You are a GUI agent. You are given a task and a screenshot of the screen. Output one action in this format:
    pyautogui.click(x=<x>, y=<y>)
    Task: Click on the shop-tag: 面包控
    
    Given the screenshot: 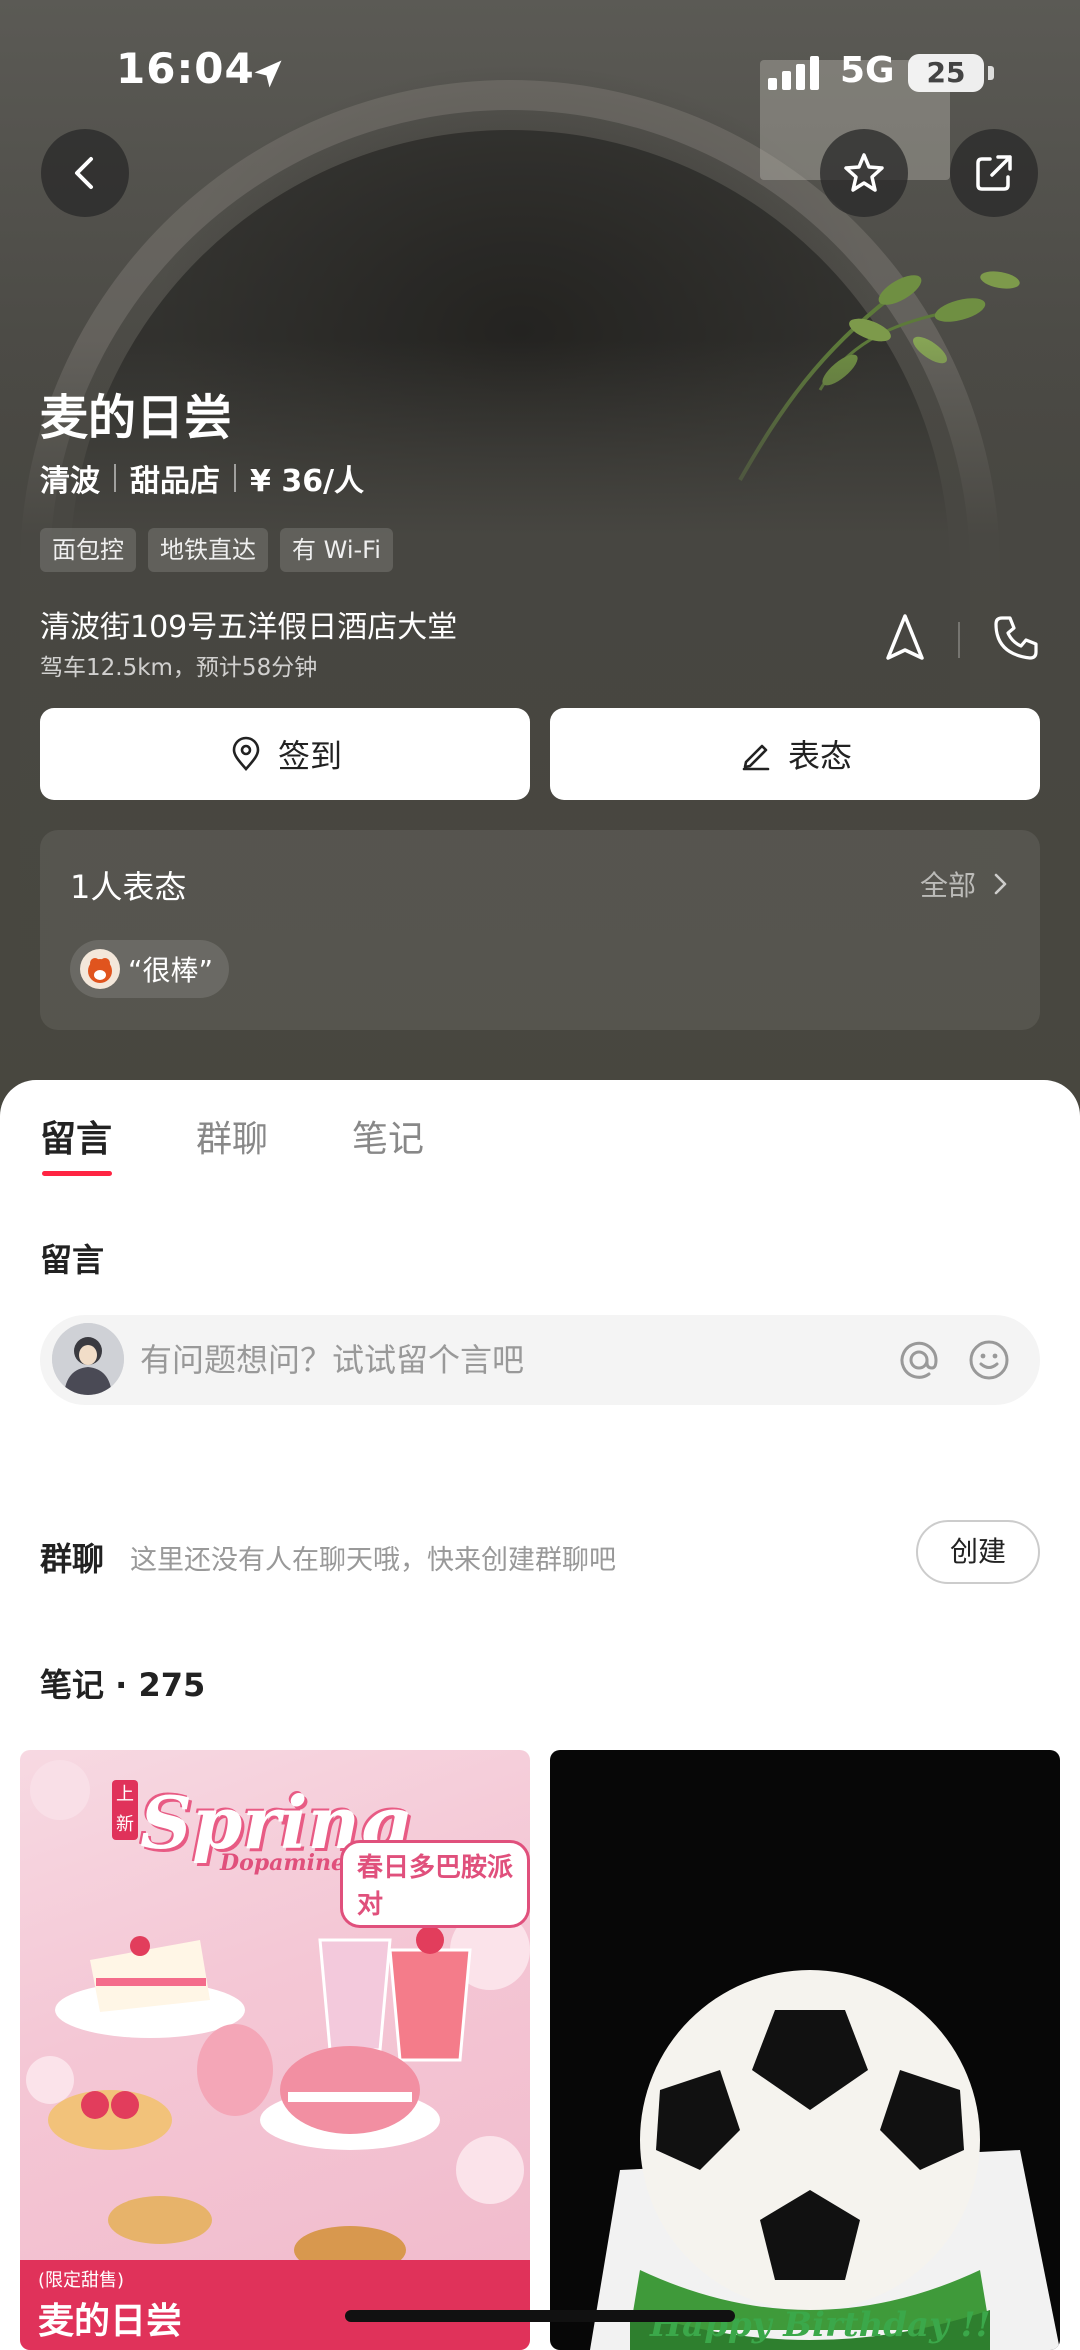 What is the action you would take?
    pyautogui.click(x=88, y=550)
    